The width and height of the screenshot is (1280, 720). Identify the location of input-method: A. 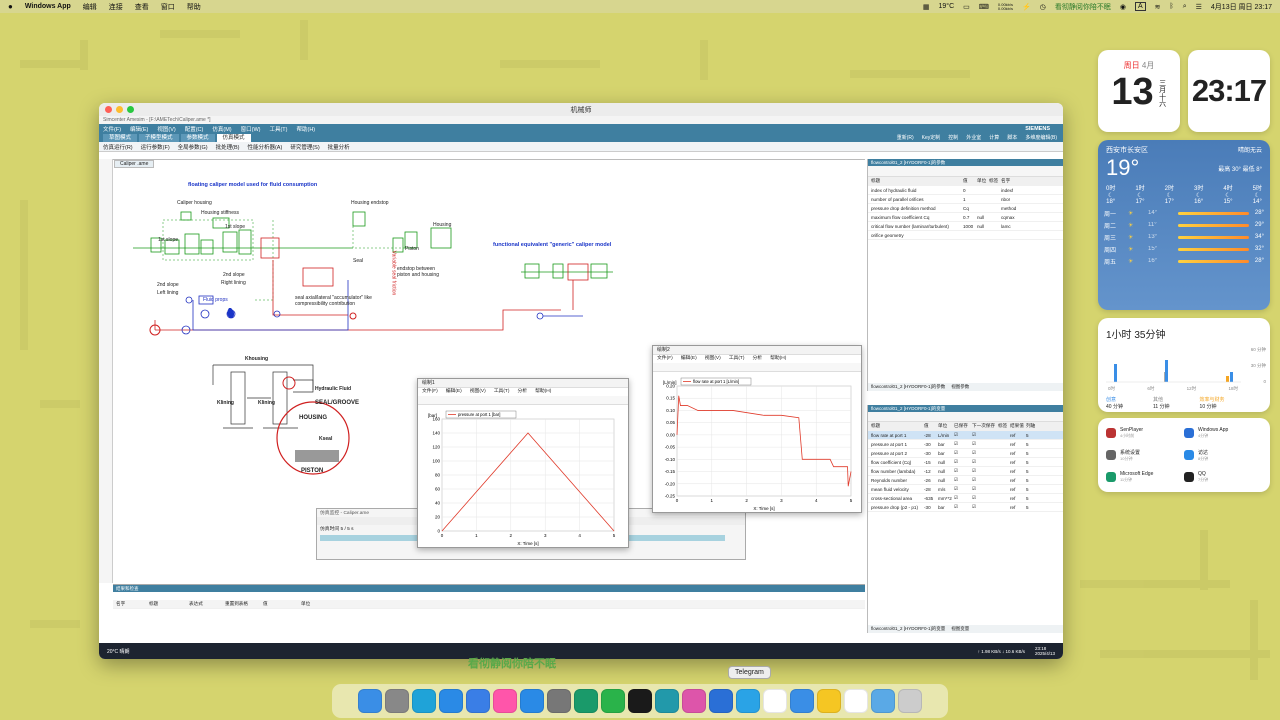
(1140, 6).